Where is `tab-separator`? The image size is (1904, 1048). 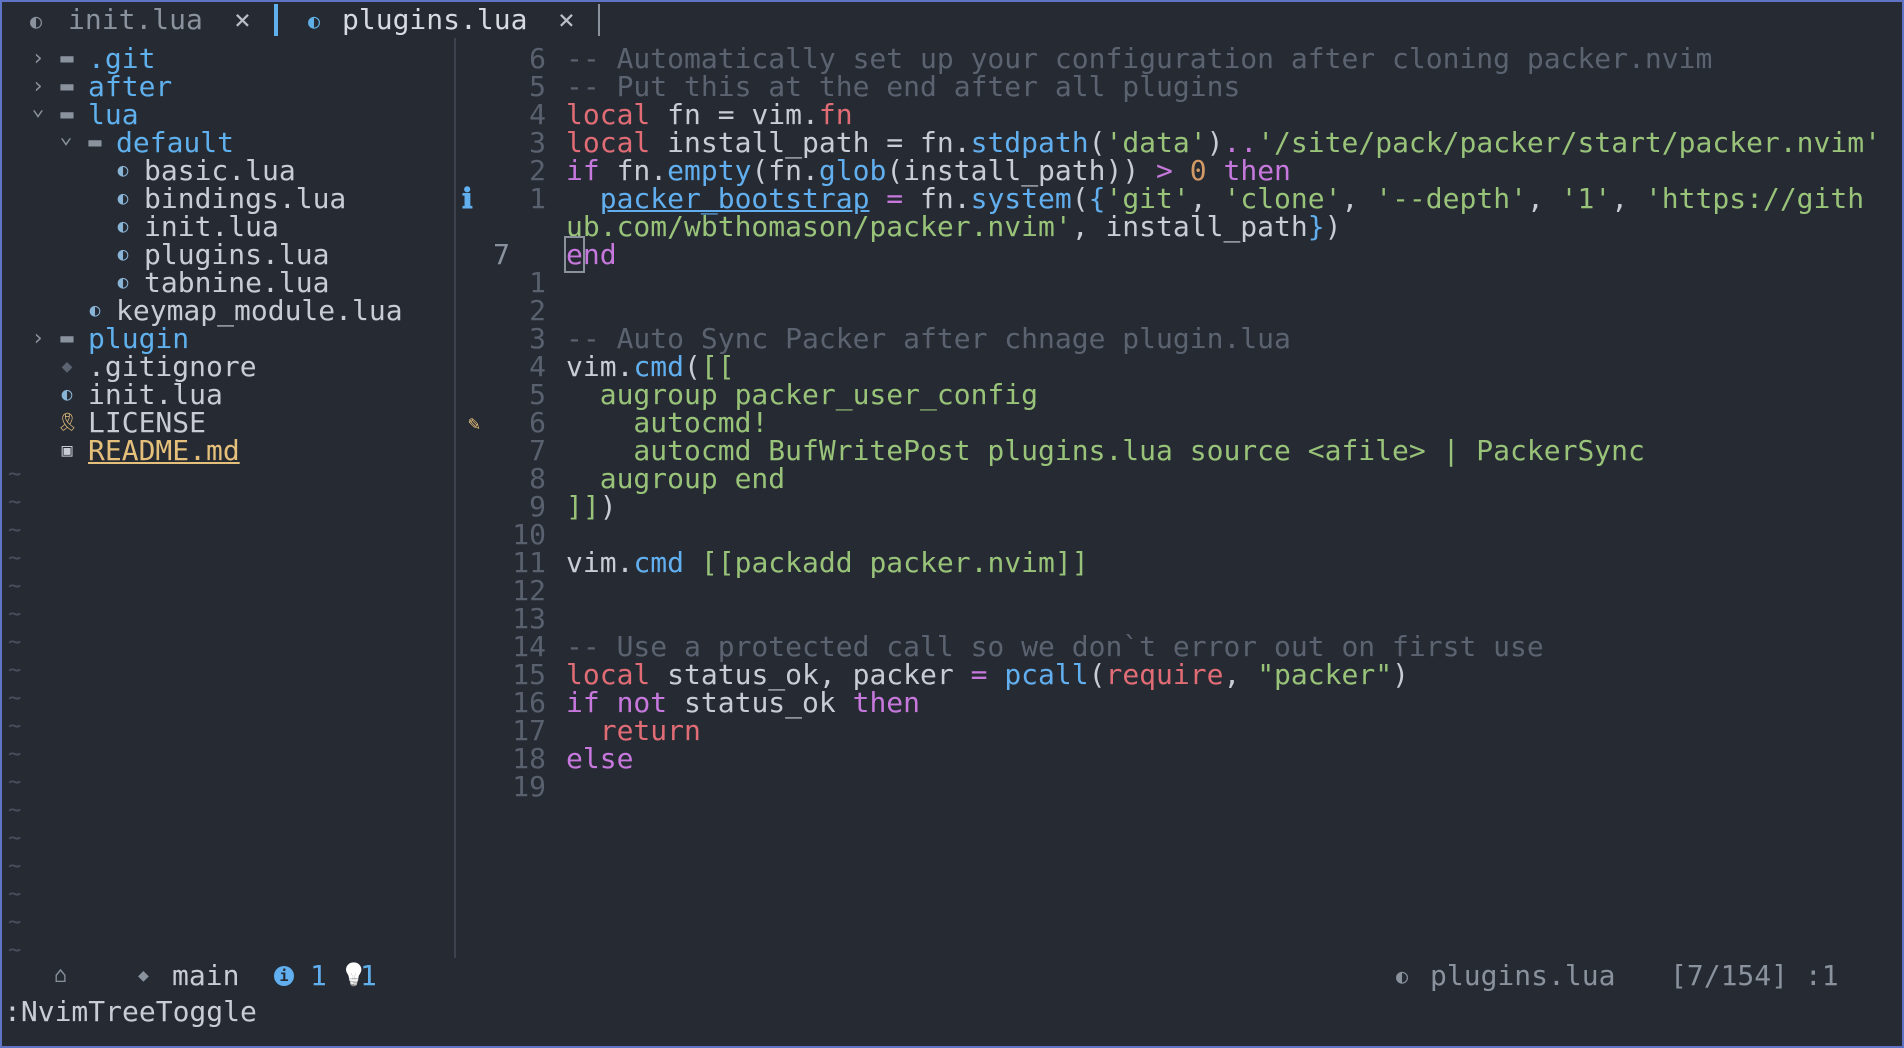
tab-separator is located at coordinates (599, 20).